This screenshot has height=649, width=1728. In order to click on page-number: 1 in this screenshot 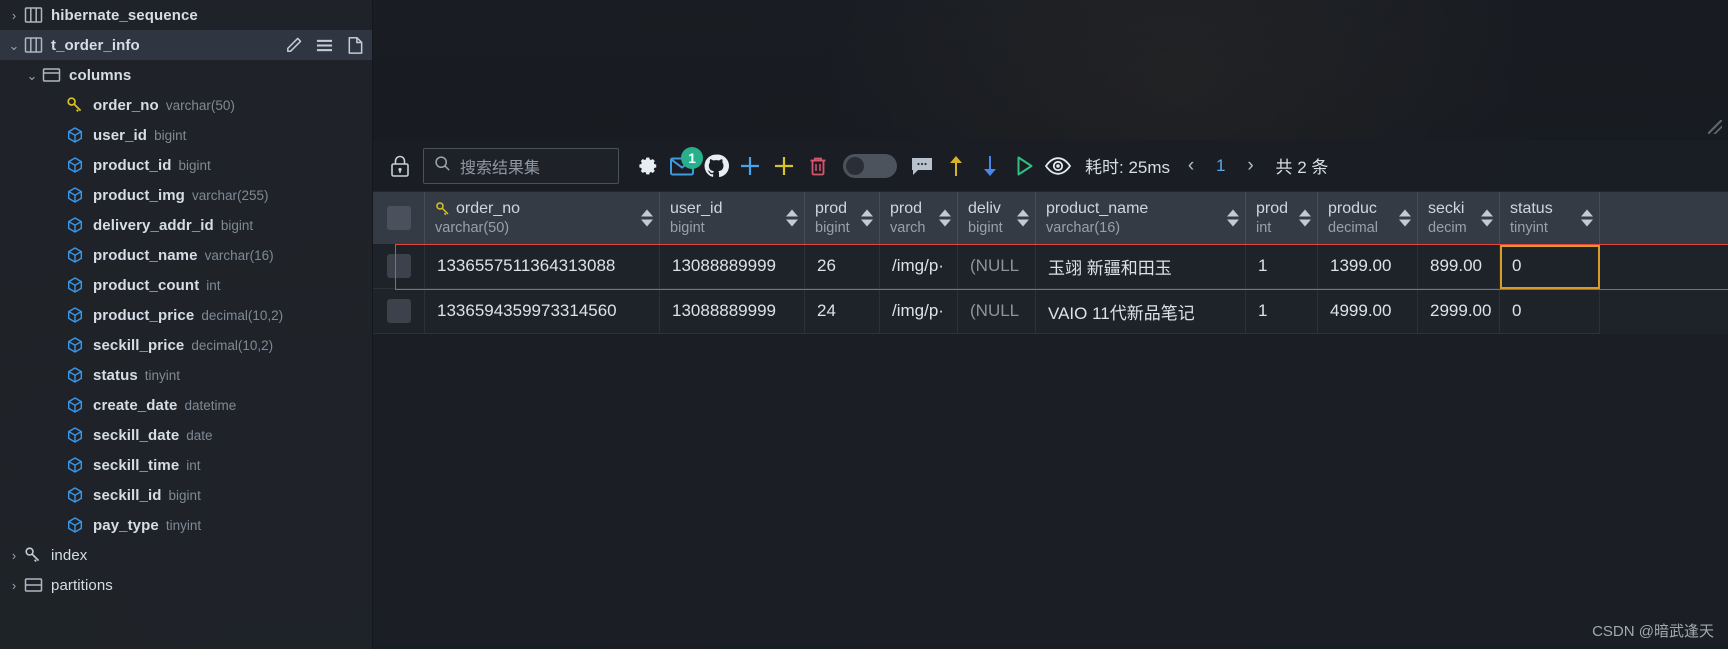, I will do `click(1220, 166)`.